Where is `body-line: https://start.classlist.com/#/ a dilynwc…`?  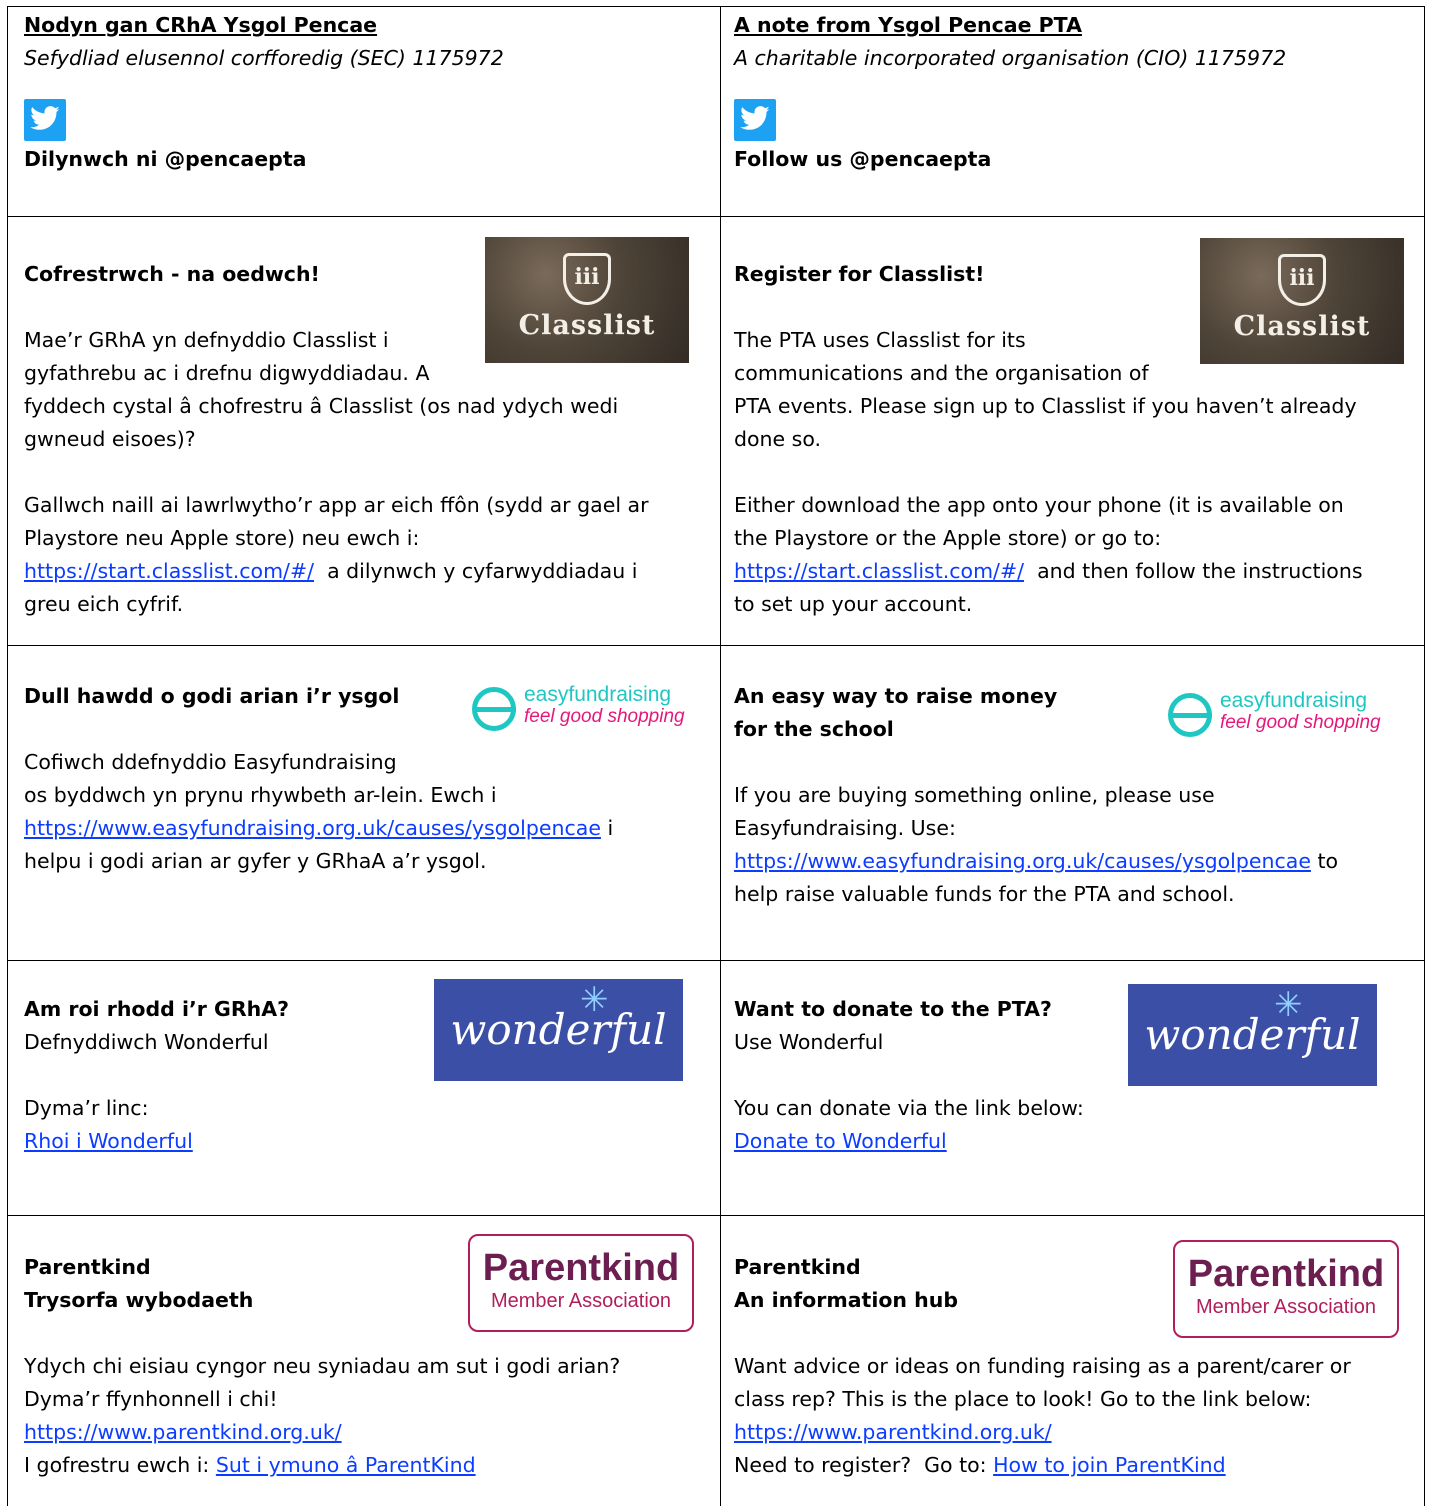
body-line: https://start.classlist.com/#/ a dilynwc… is located at coordinates (369, 571).